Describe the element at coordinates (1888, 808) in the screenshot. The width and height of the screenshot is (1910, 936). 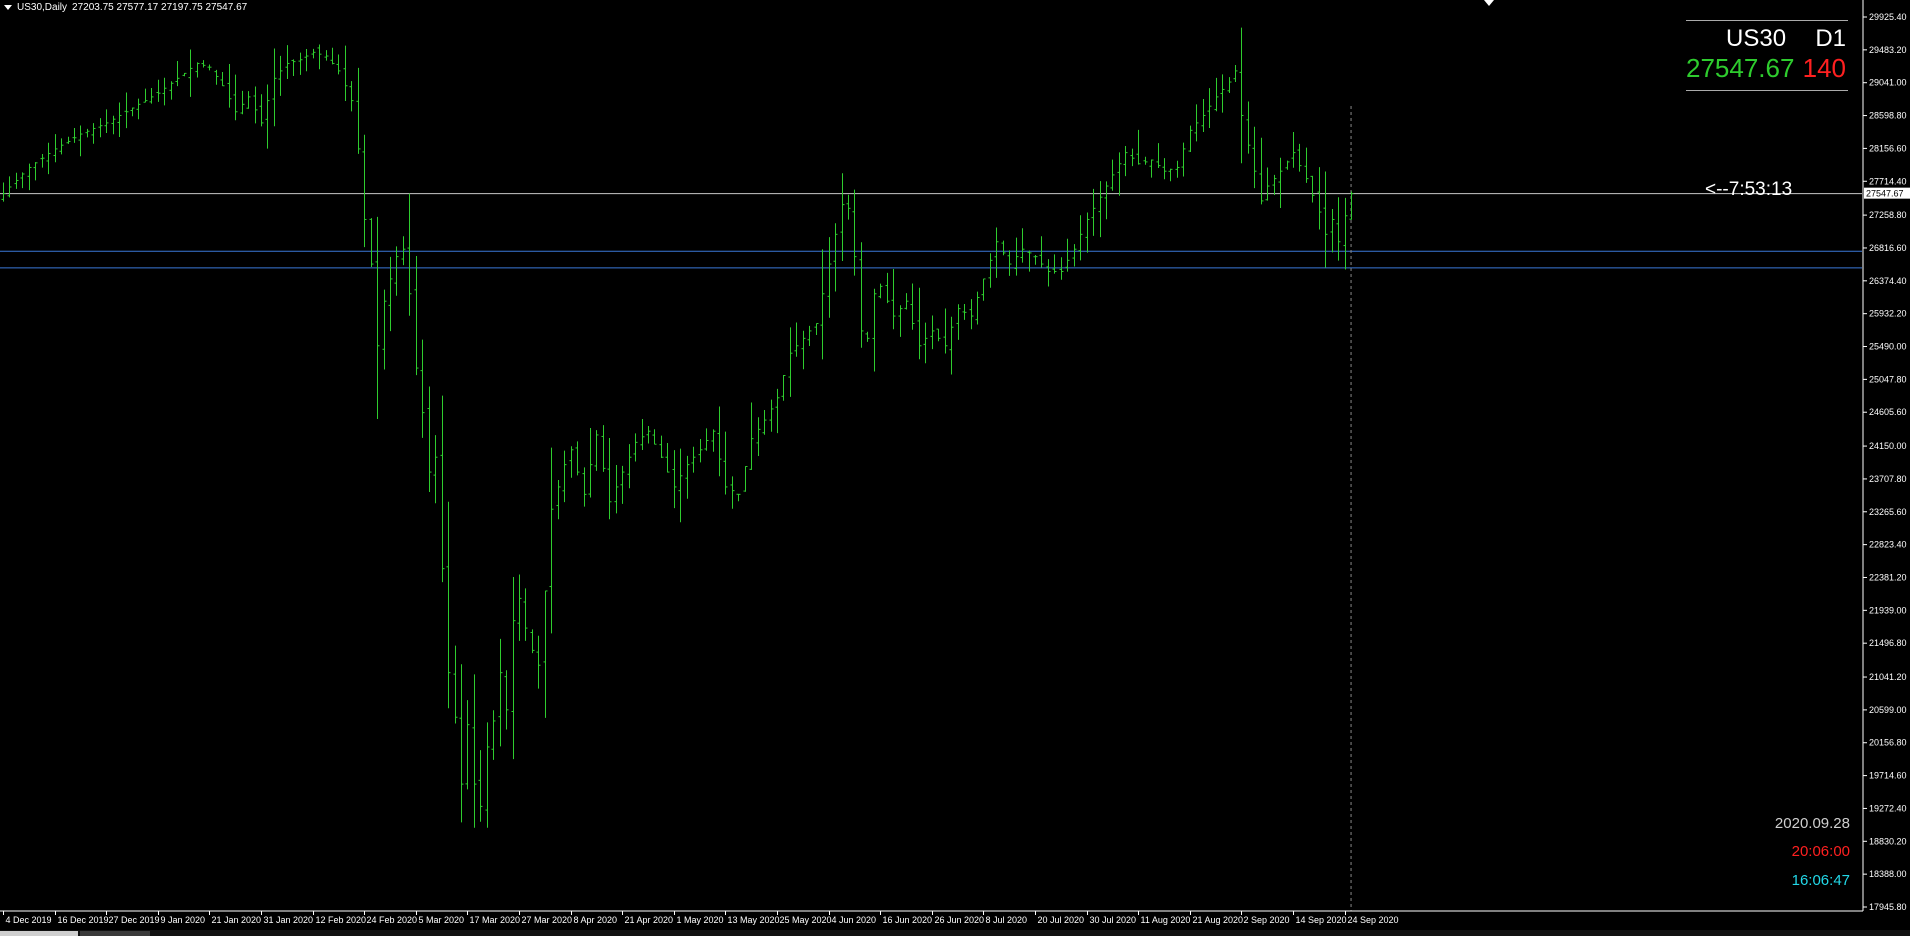
I see `price-tick-label: 19272.40` at that location.